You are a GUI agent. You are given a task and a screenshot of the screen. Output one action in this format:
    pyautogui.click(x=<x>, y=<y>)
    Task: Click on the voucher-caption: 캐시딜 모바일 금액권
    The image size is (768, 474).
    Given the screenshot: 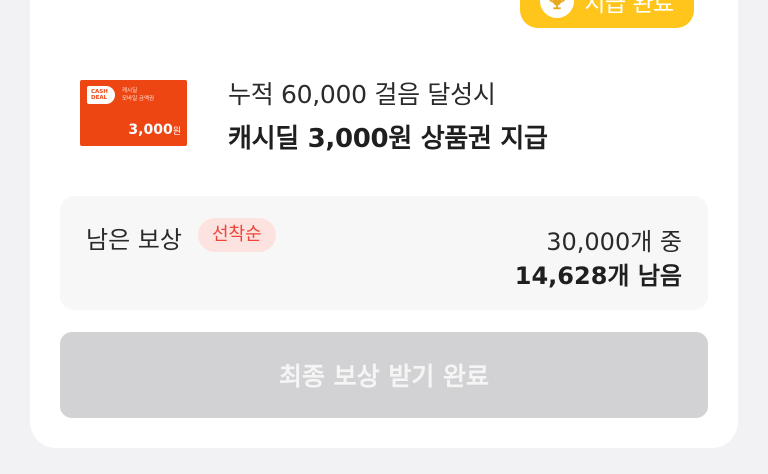 What is the action you would take?
    pyautogui.click(x=138, y=95)
    